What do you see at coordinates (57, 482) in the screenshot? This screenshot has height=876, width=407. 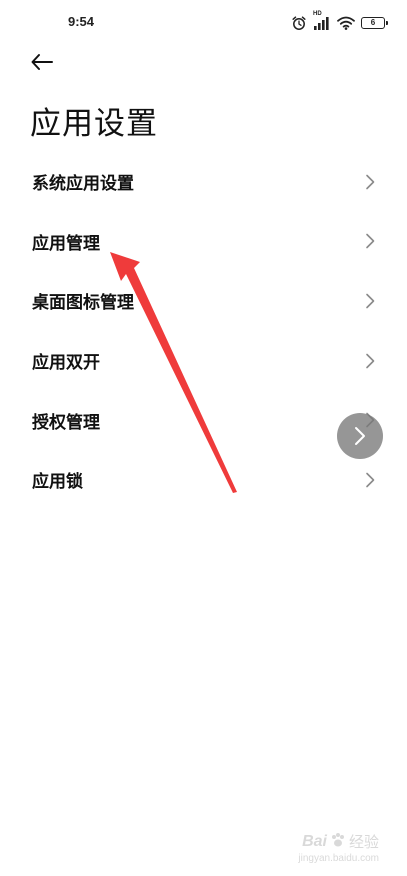 I see `menu-item-label: 应用锁` at bounding box center [57, 482].